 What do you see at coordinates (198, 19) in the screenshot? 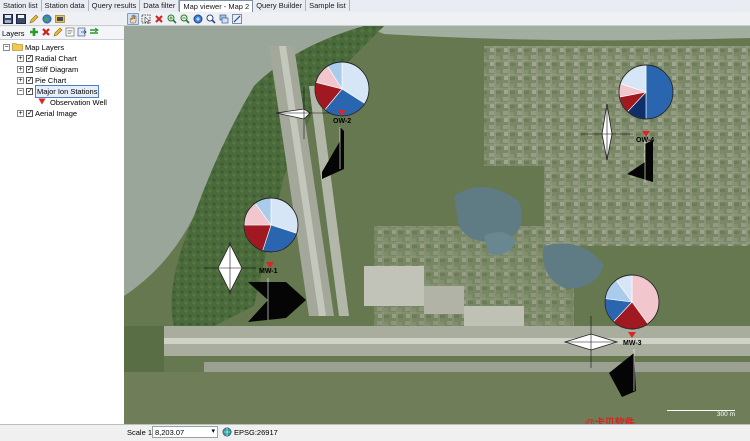
I see `zoom-extent-icon` at bounding box center [198, 19].